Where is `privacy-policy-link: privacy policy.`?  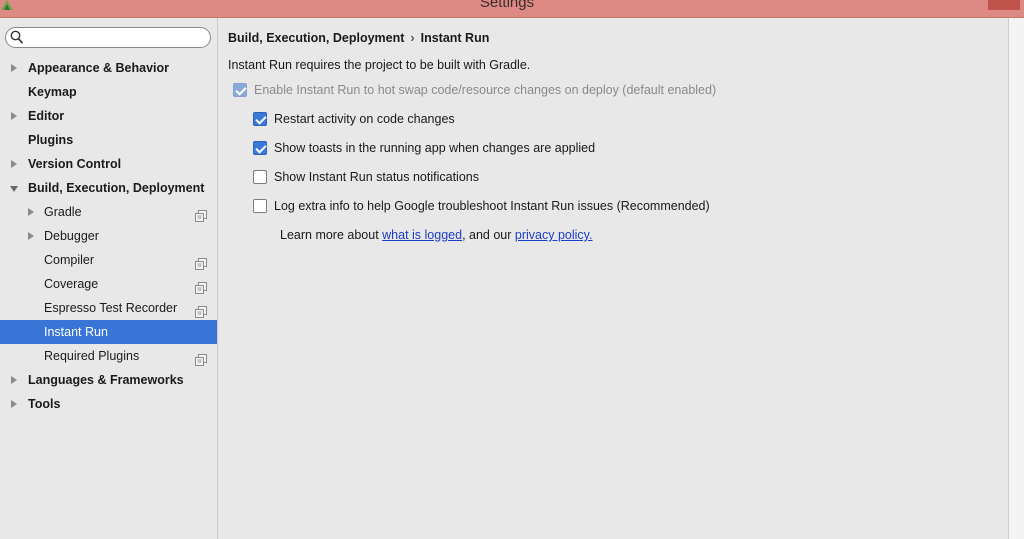 privacy-policy-link: privacy policy. is located at coordinates (554, 235).